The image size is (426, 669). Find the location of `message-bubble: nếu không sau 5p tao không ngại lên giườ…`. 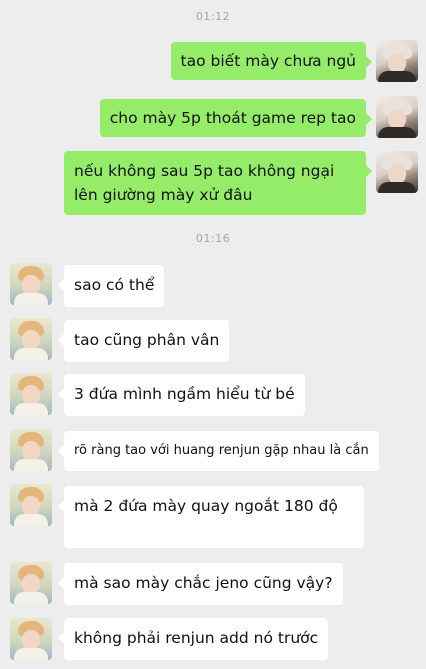

message-bubble: nếu không sau 5p tao không ngại lên giườ… is located at coordinates (218, 183).